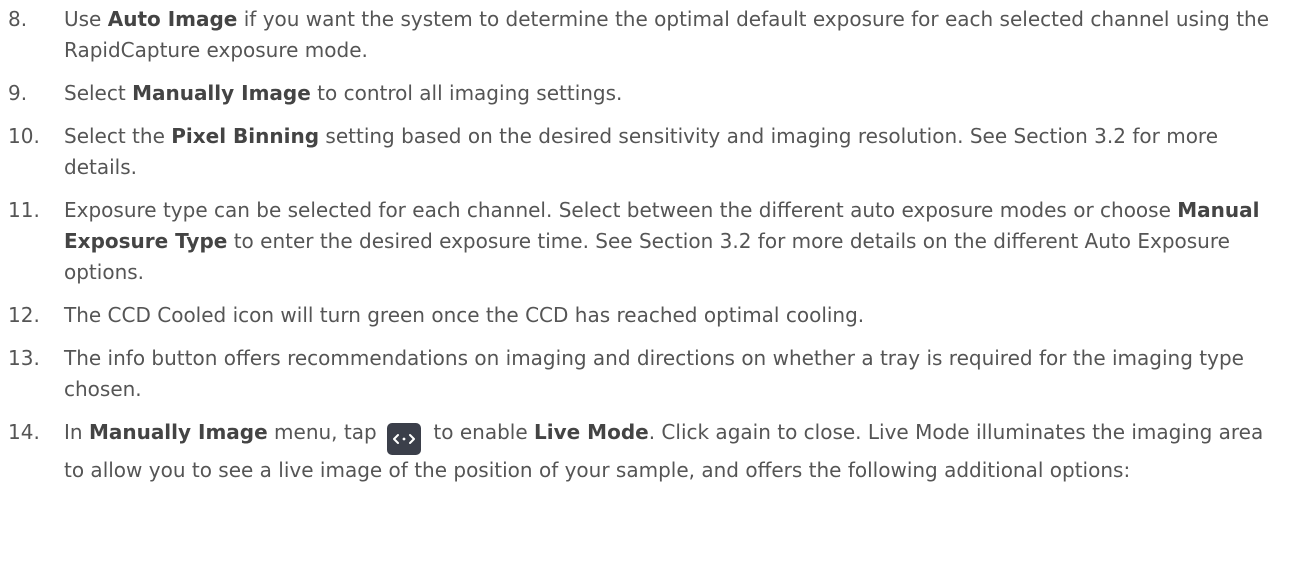  What do you see at coordinates (404, 439) in the screenshot?
I see `live-mode-icon` at bounding box center [404, 439].